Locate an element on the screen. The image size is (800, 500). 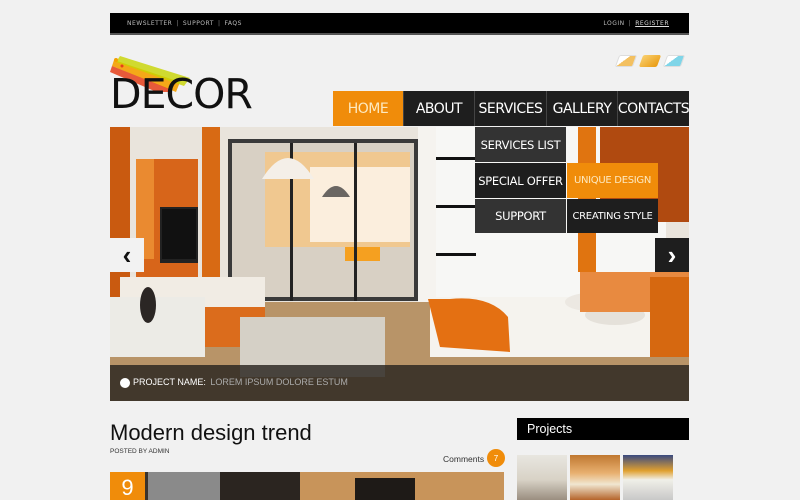
nav-about: ABOUT is located at coordinates (439, 108).